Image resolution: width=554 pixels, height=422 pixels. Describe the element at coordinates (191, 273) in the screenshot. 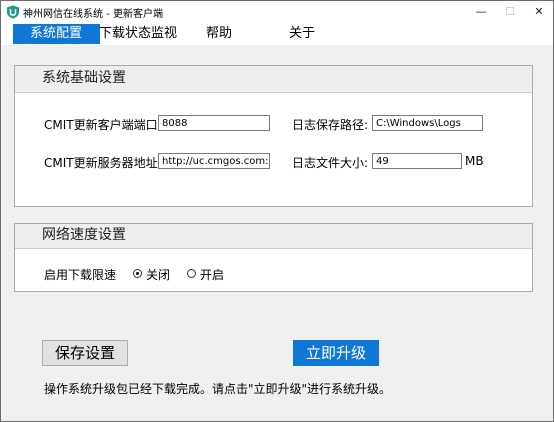

I see `throttle-on-radio` at that location.